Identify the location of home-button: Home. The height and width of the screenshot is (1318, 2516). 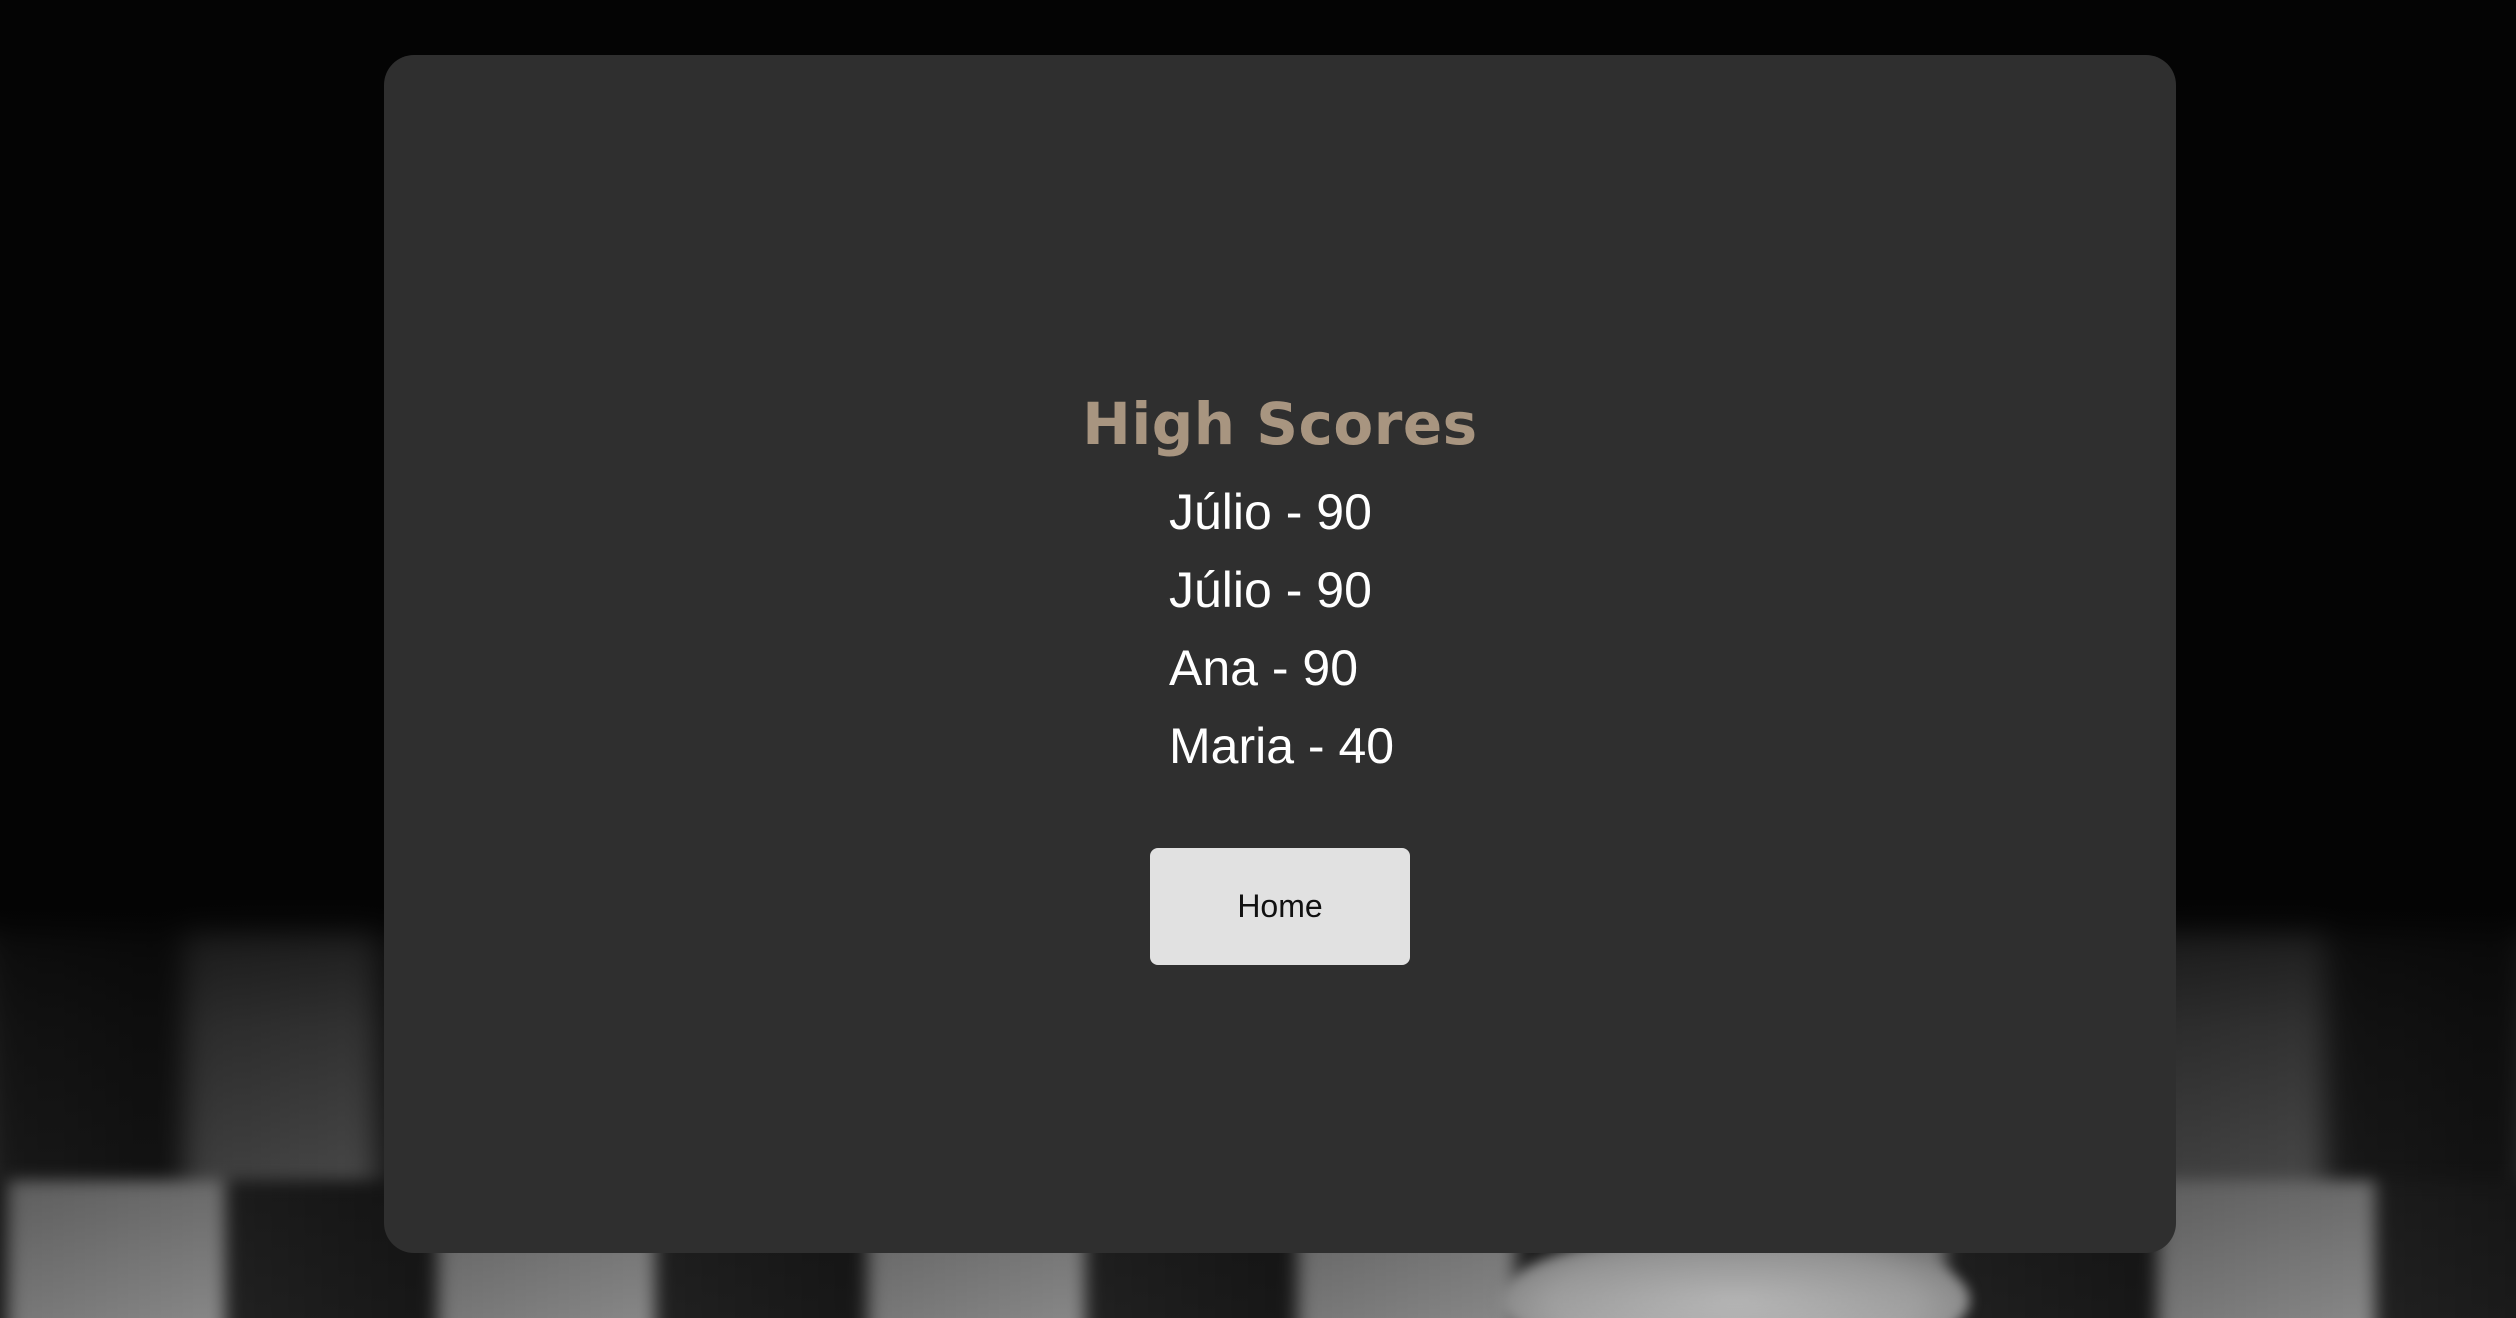
(1280, 906).